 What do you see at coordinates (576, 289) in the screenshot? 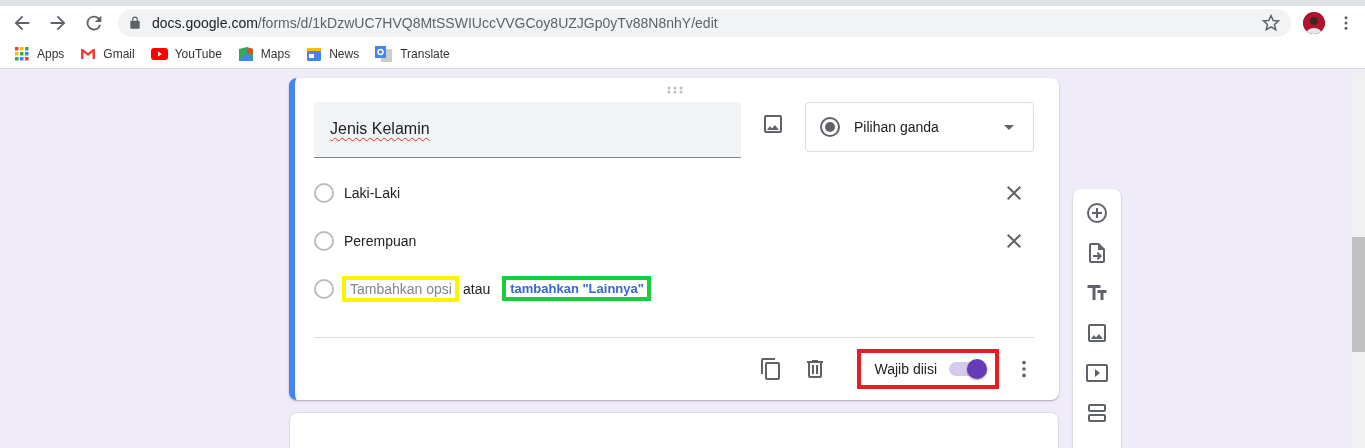
I see `add-other-link: tambahkan "Lainnya"` at bounding box center [576, 289].